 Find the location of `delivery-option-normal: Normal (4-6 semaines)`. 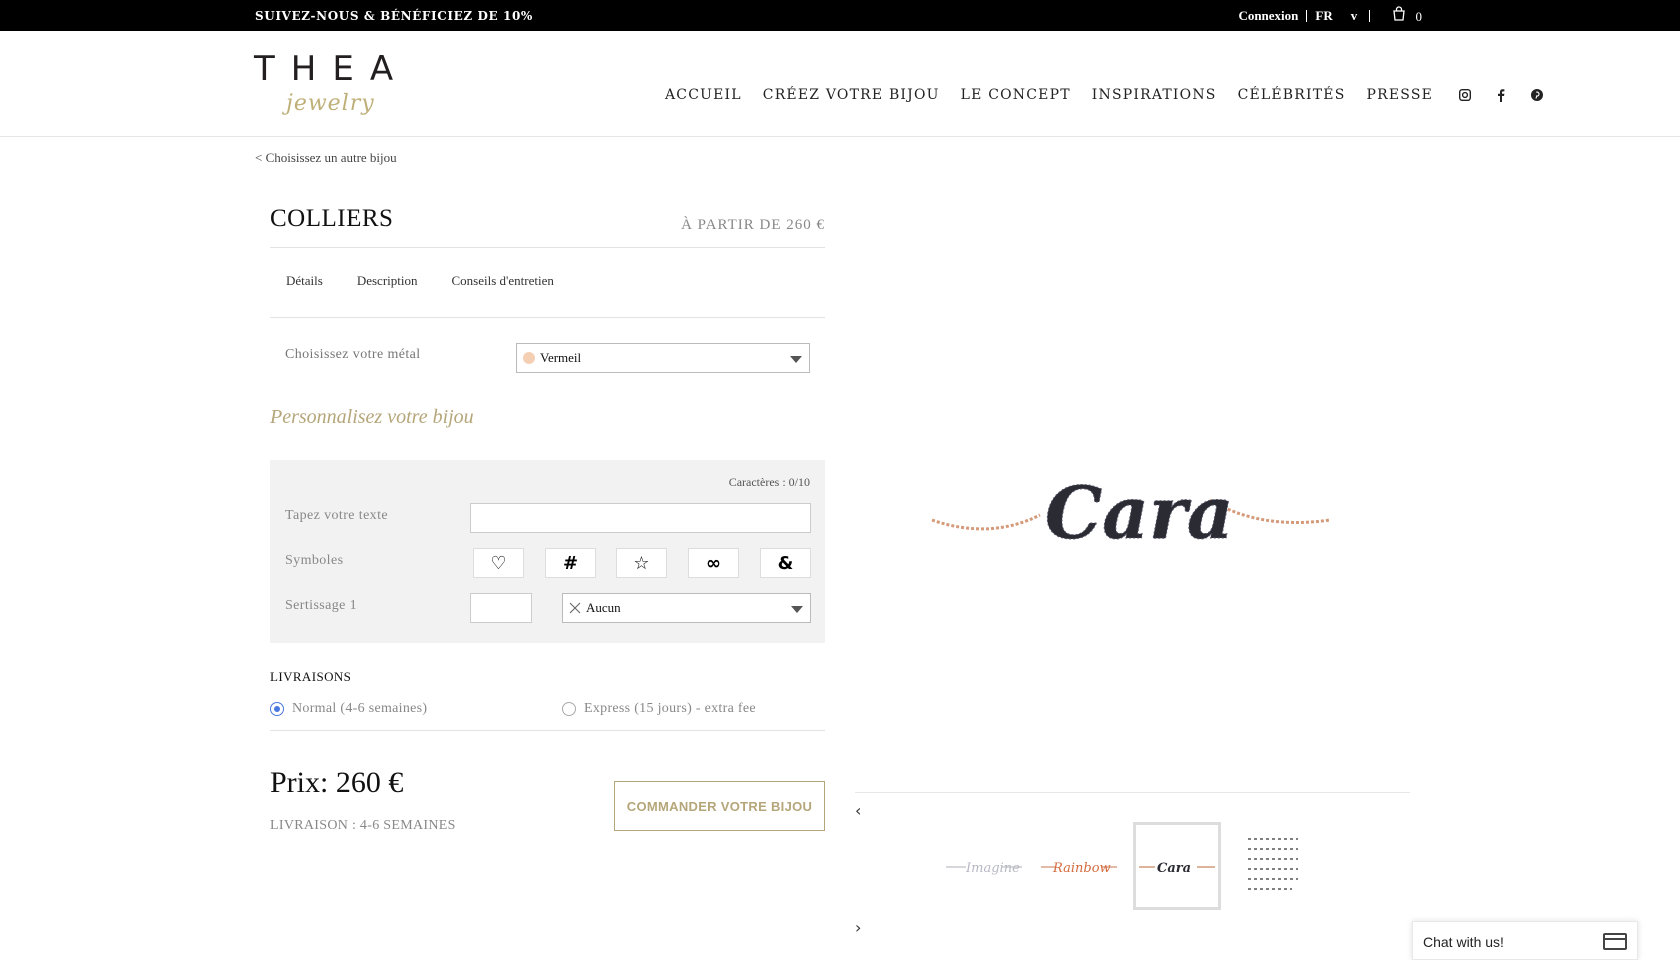

delivery-option-normal: Normal (4-6 semaines) is located at coordinates (348, 709).